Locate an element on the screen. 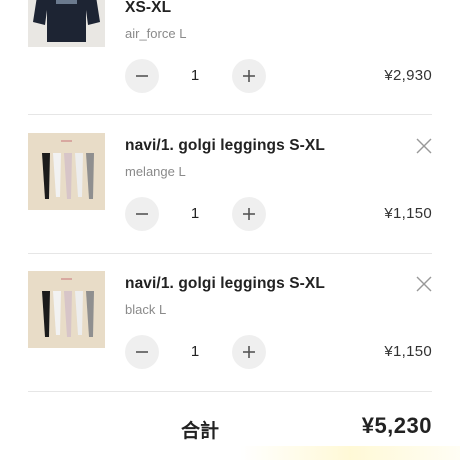  summary-divider is located at coordinates (230, 391).